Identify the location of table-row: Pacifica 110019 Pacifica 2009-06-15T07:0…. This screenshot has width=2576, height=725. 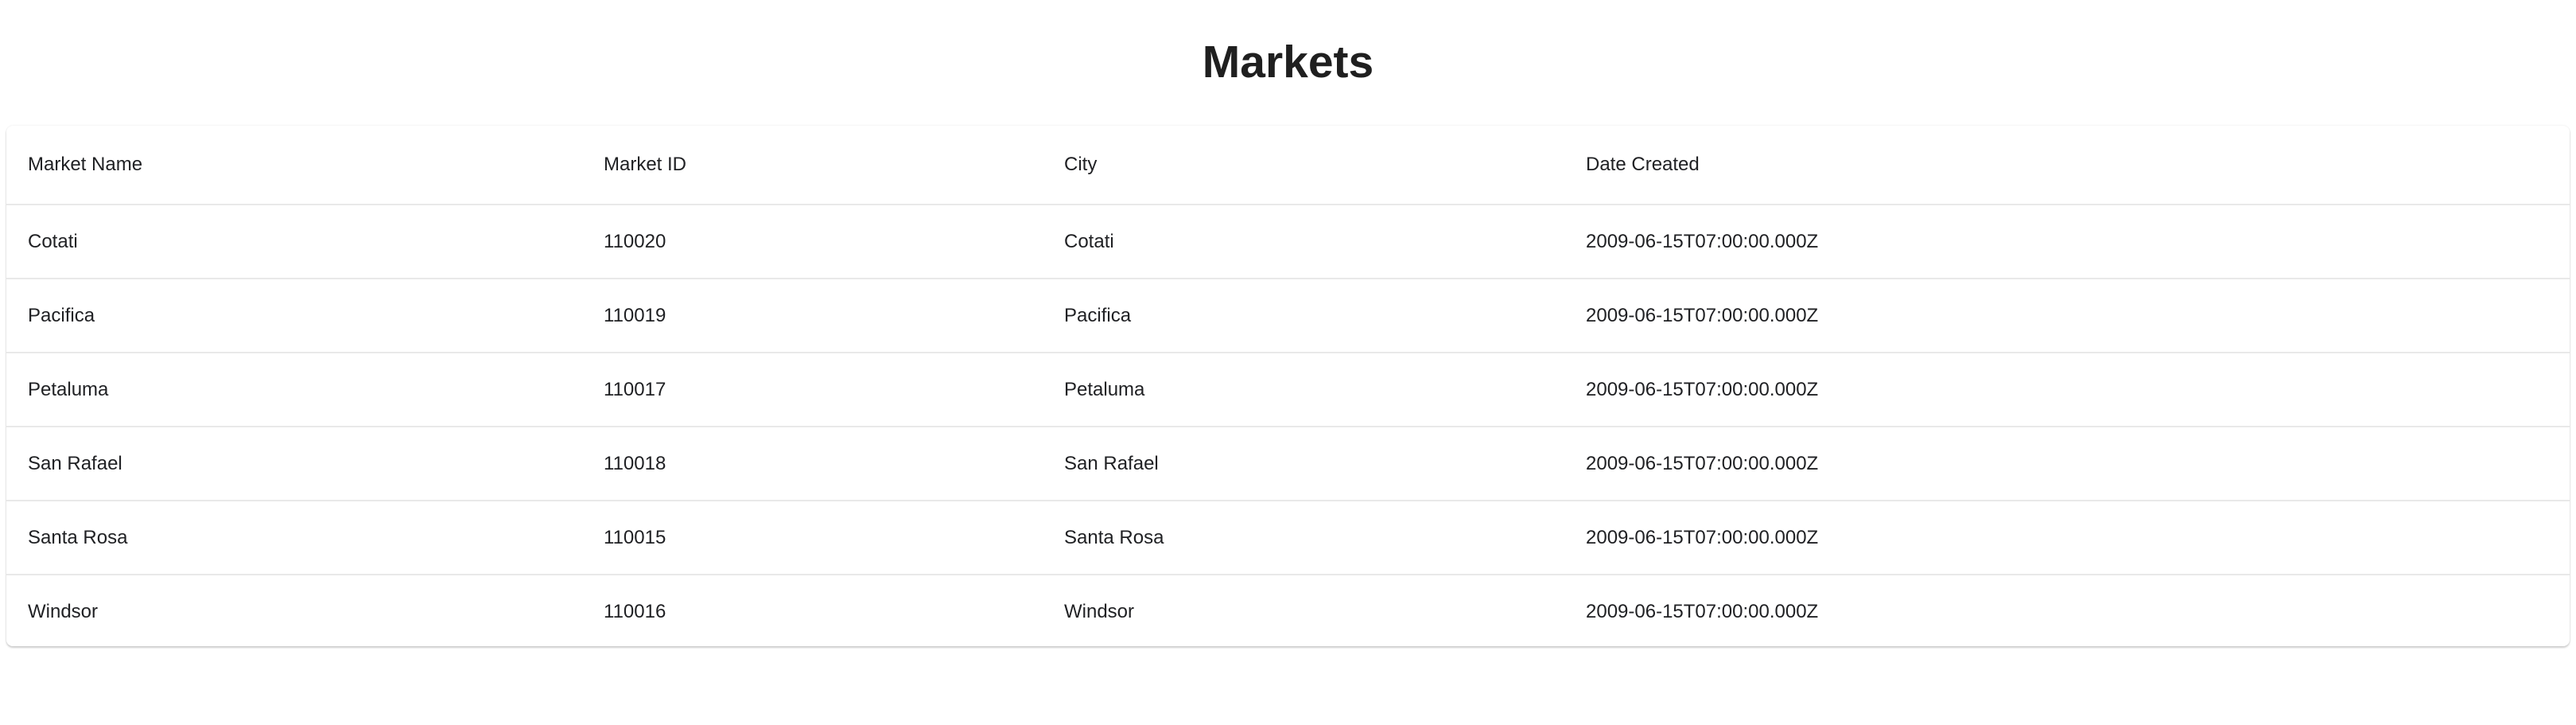
(1288, 316).